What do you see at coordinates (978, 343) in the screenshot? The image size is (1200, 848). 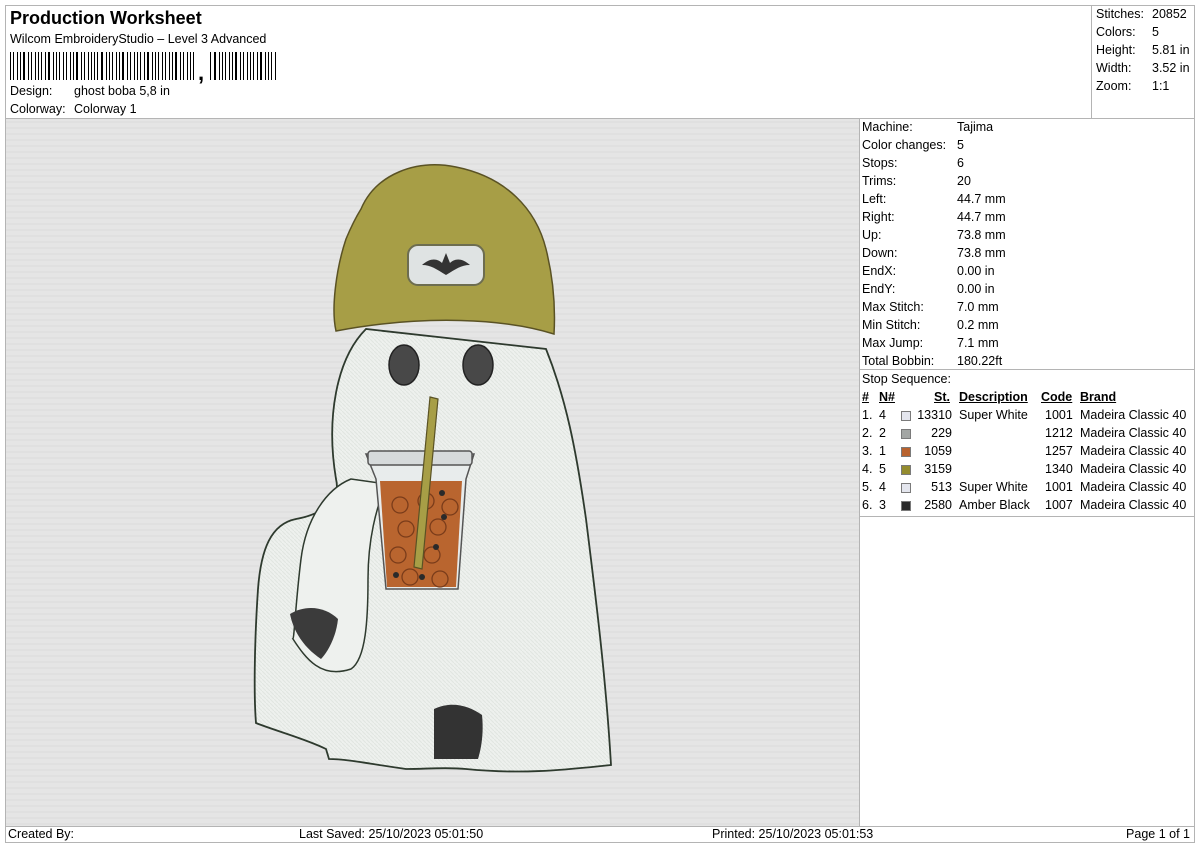 I see `machine-info-value: 7.1 mm` at bounding box center [978, 343].